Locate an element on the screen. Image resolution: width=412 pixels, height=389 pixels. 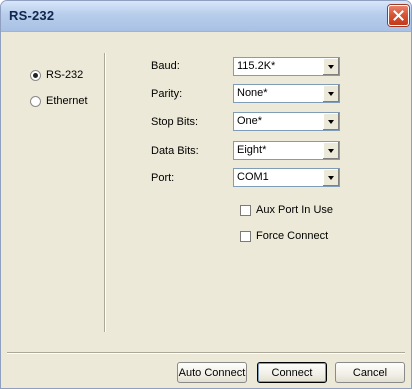
radio-rs232-indicator is located at coordinates (35, 75).